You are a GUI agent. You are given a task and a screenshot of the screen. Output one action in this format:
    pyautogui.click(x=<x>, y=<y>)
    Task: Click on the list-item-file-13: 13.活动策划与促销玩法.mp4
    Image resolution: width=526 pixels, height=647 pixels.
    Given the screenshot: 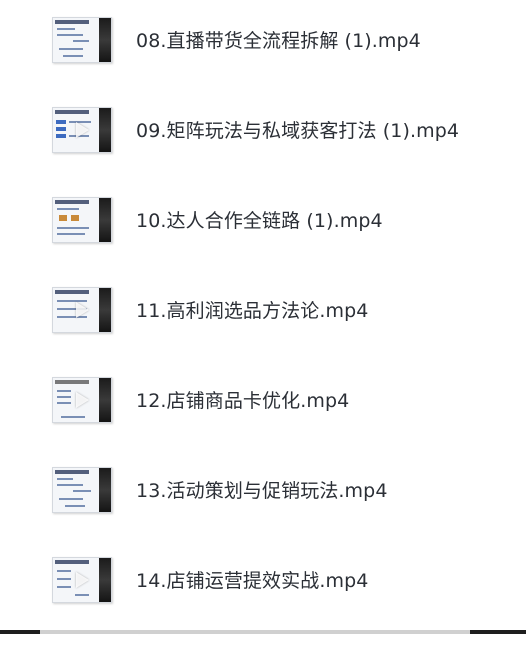 What is the action you would take?
    pyautogui.click(x=263, y=512)
    